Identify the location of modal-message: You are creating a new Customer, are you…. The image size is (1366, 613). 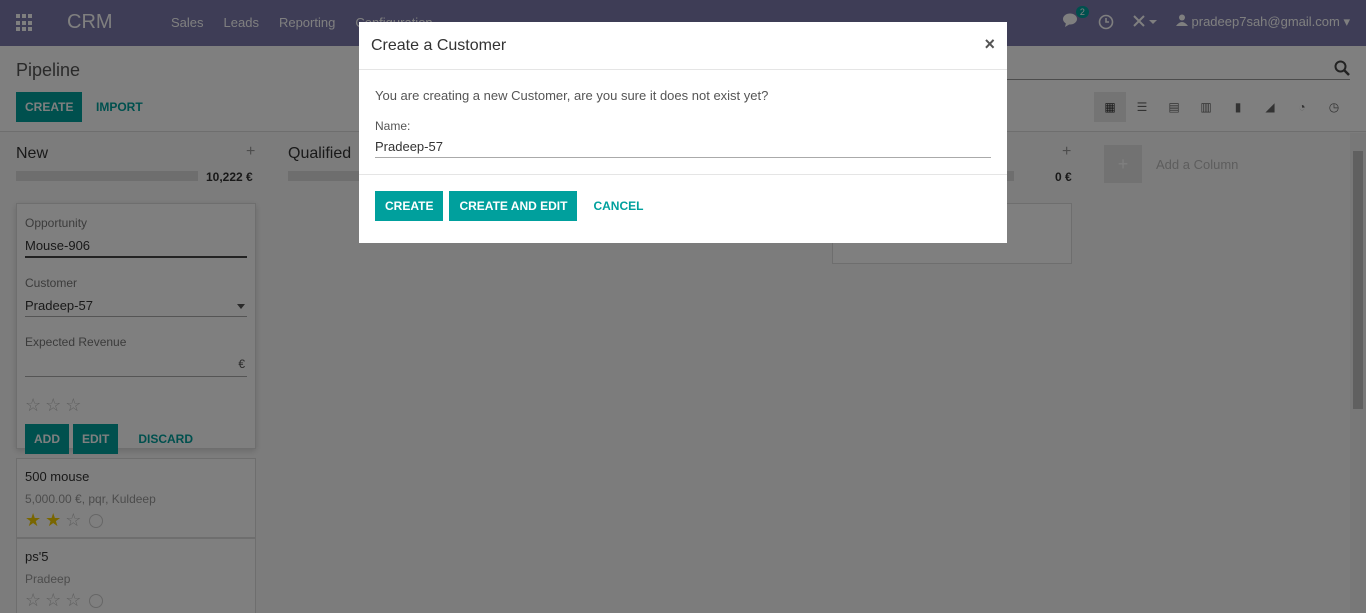
(572, 95).